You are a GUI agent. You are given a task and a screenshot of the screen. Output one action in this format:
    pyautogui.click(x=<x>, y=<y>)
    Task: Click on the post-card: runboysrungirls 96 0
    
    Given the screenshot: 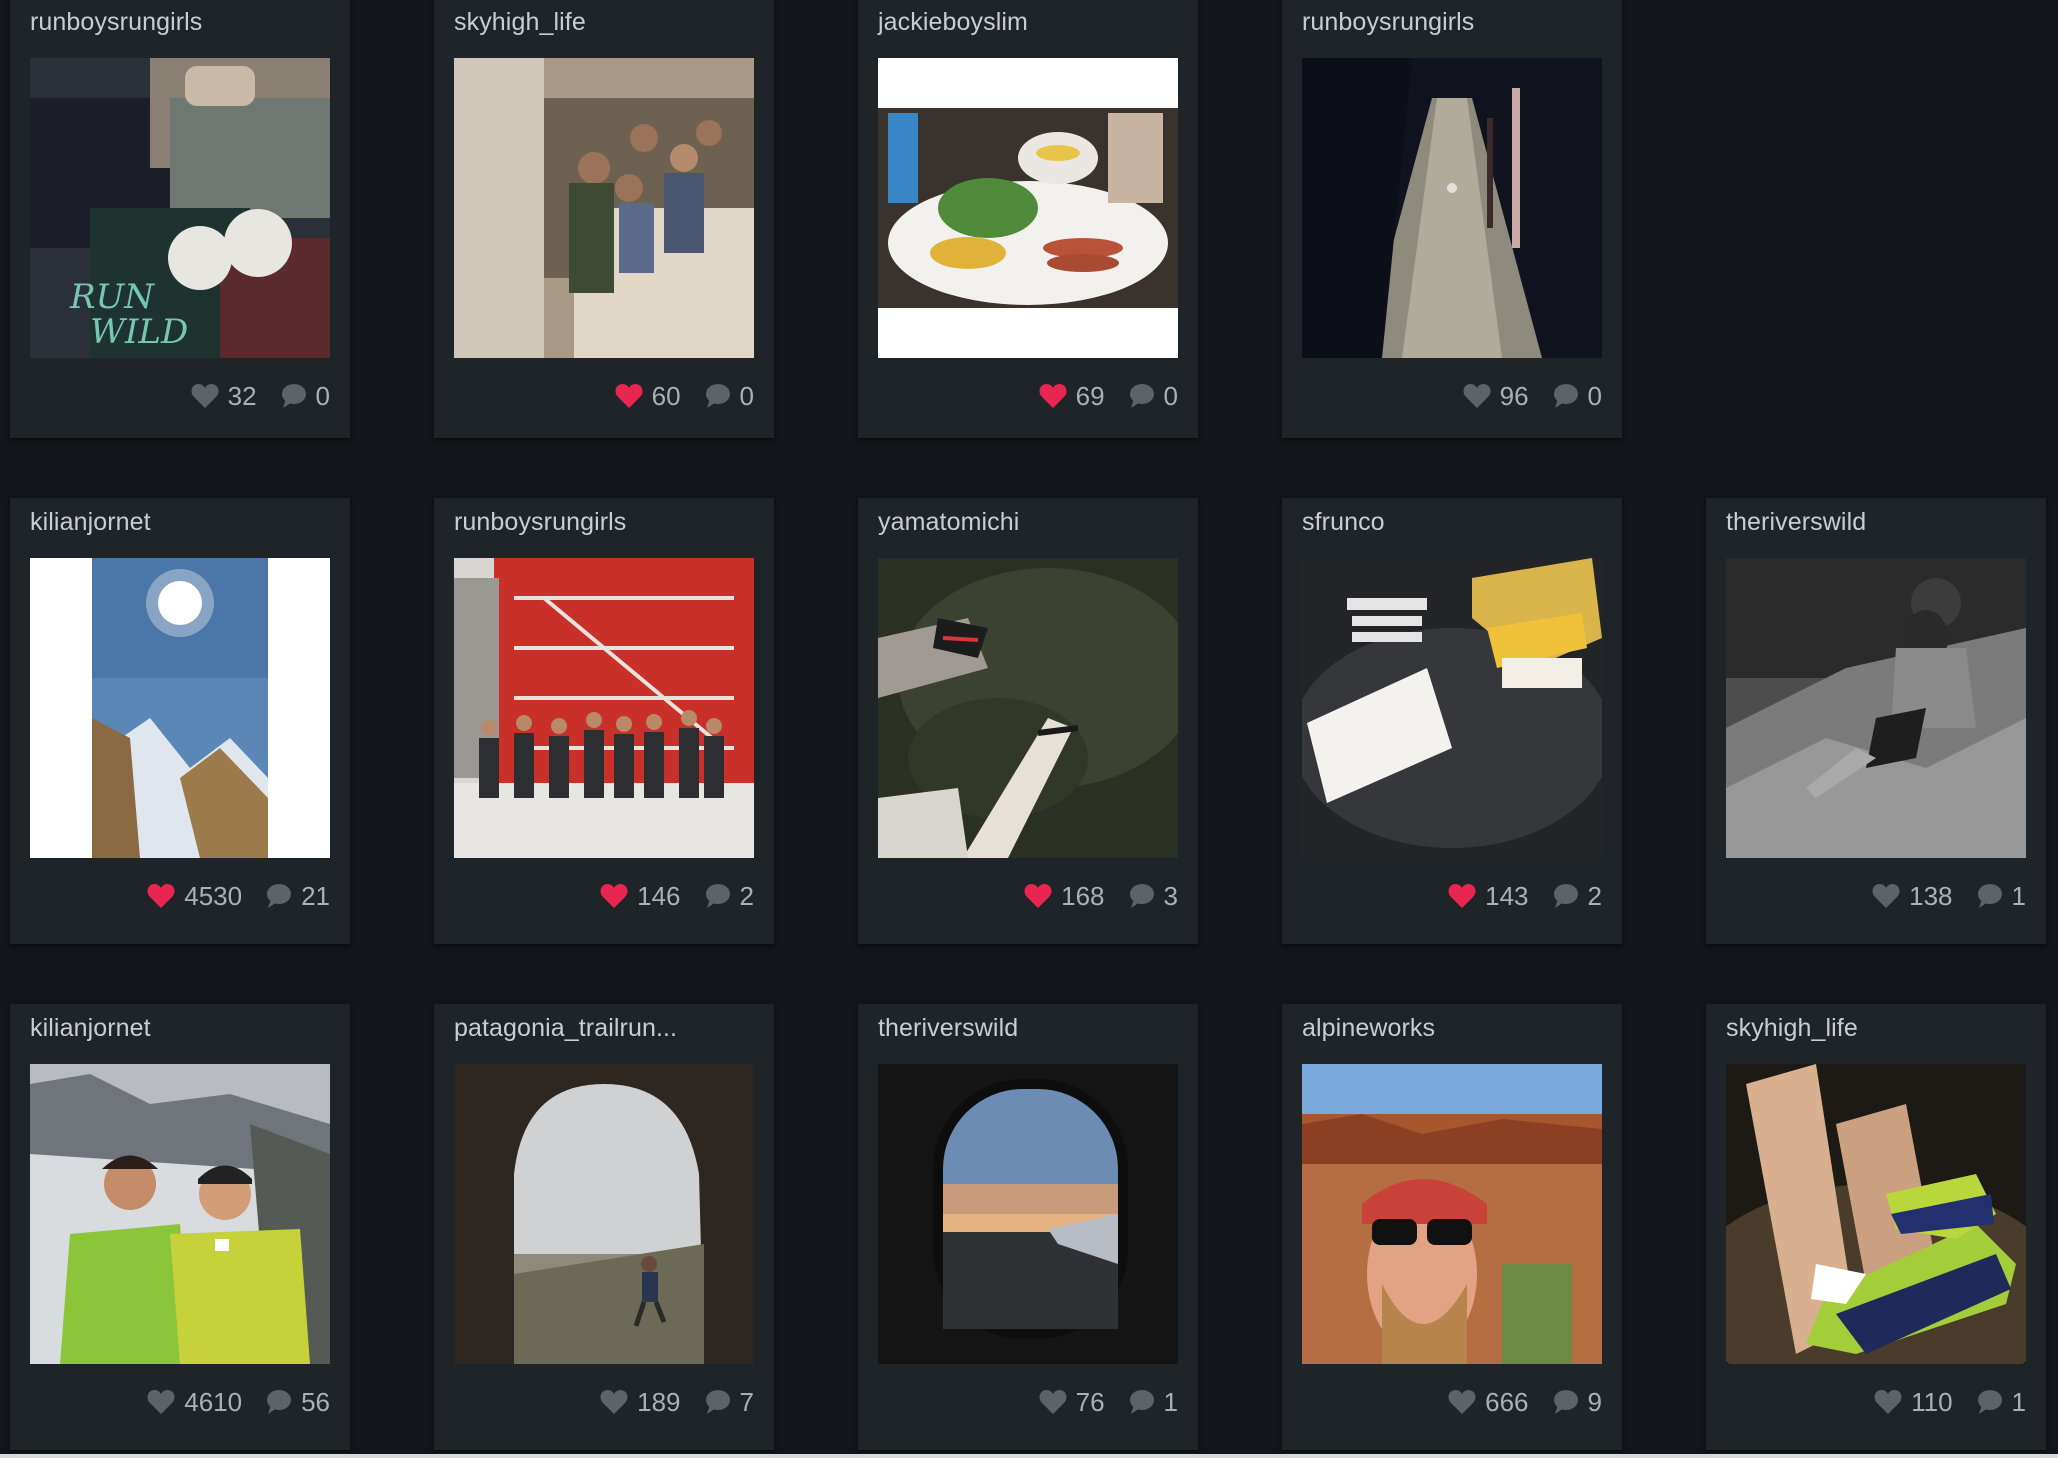 What is the action you would take?
    pyautogui.click(x=1452, y=219)
    